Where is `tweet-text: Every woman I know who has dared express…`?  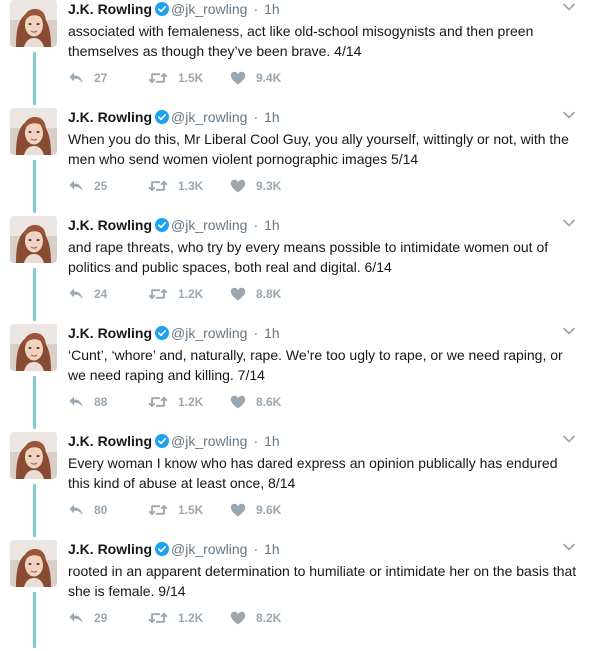
tweet-text: Every woman I know who has dared express… is located at coordinates (313, 473).